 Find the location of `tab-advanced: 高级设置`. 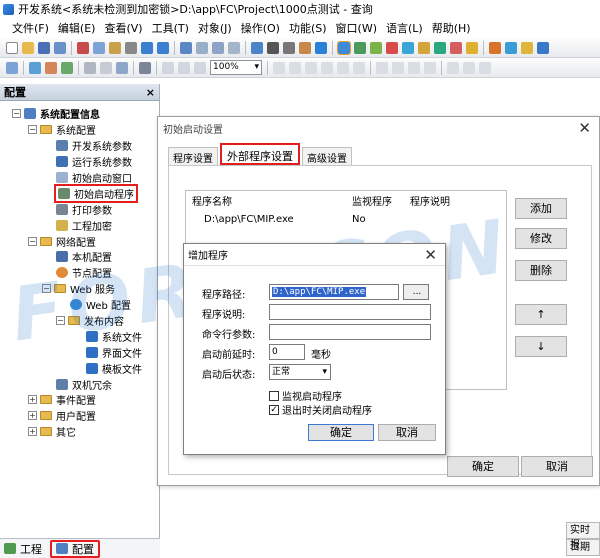

tab-advanced: 高级设置 is located at coordinates (327, 156).